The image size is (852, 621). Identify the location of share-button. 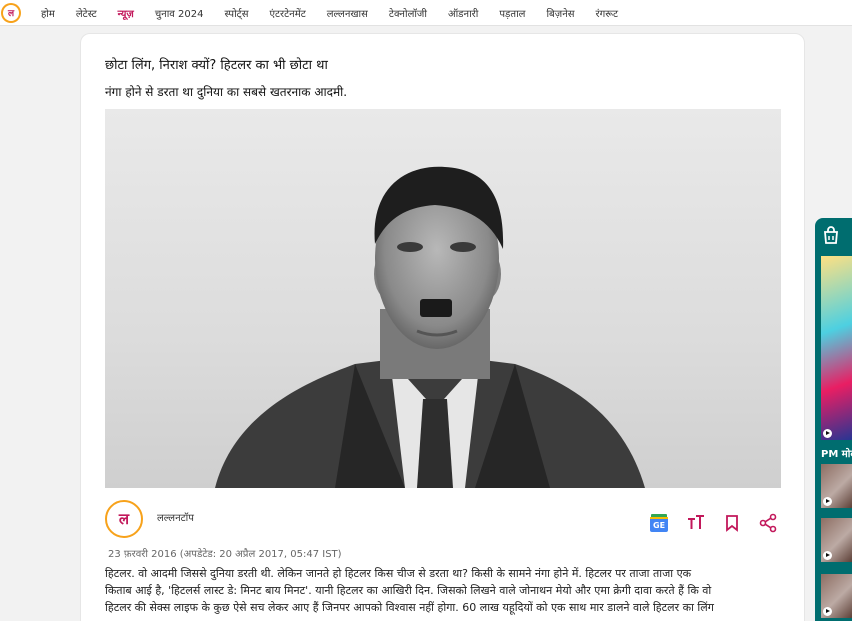
(768, 523).